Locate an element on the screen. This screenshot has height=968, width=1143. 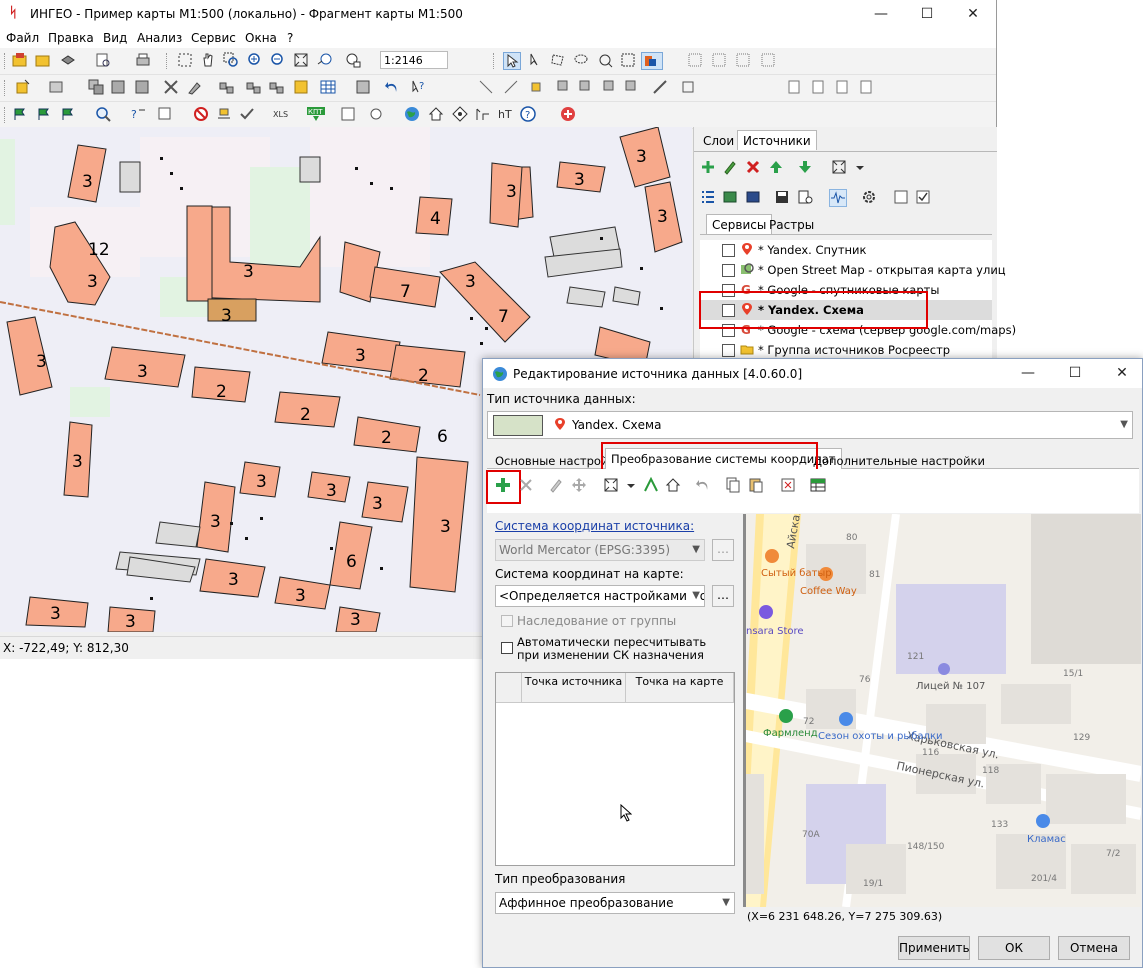
styles-icon is located at coordinates (363, 87).